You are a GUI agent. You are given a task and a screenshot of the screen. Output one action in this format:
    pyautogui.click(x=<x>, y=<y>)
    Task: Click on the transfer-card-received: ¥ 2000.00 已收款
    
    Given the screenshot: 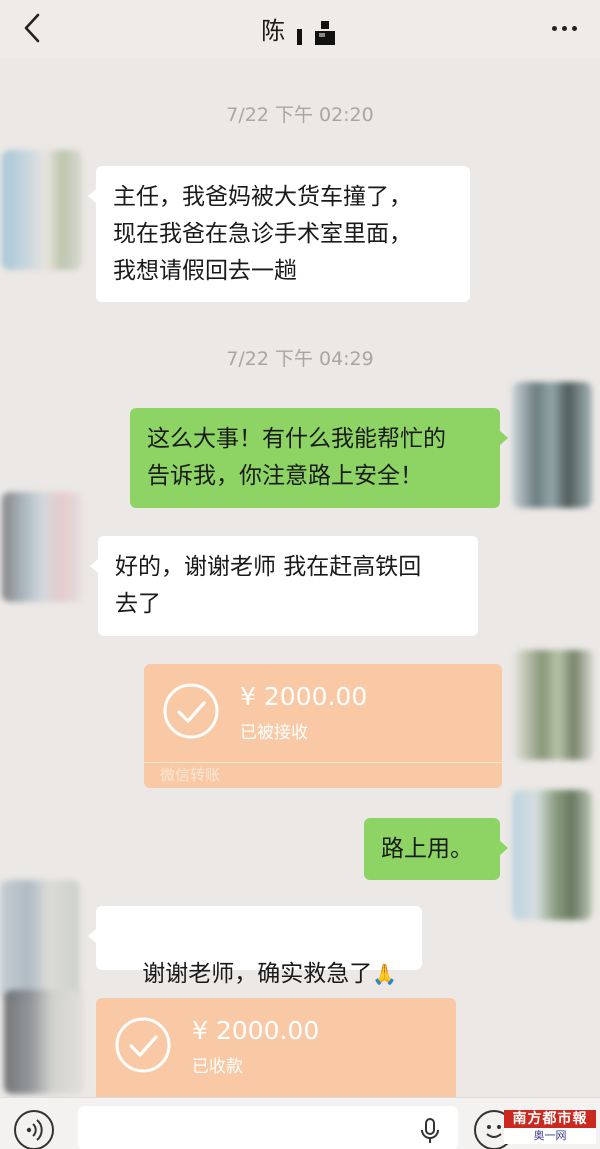 What is the action you would take?
    pyautogui.click(x=276, y=1051)
    